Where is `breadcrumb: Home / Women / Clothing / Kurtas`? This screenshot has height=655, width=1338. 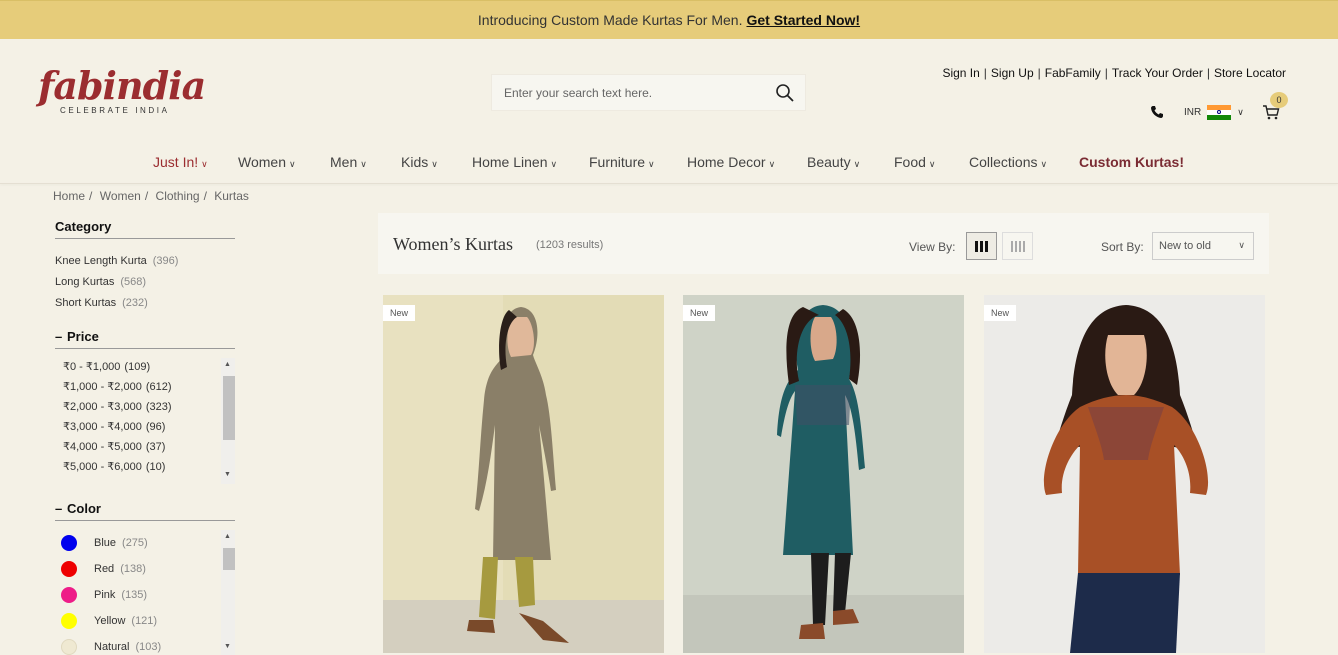 breadcrumb: Home / Women / Clothing / Kurtas is located at coordinates (151, 196).